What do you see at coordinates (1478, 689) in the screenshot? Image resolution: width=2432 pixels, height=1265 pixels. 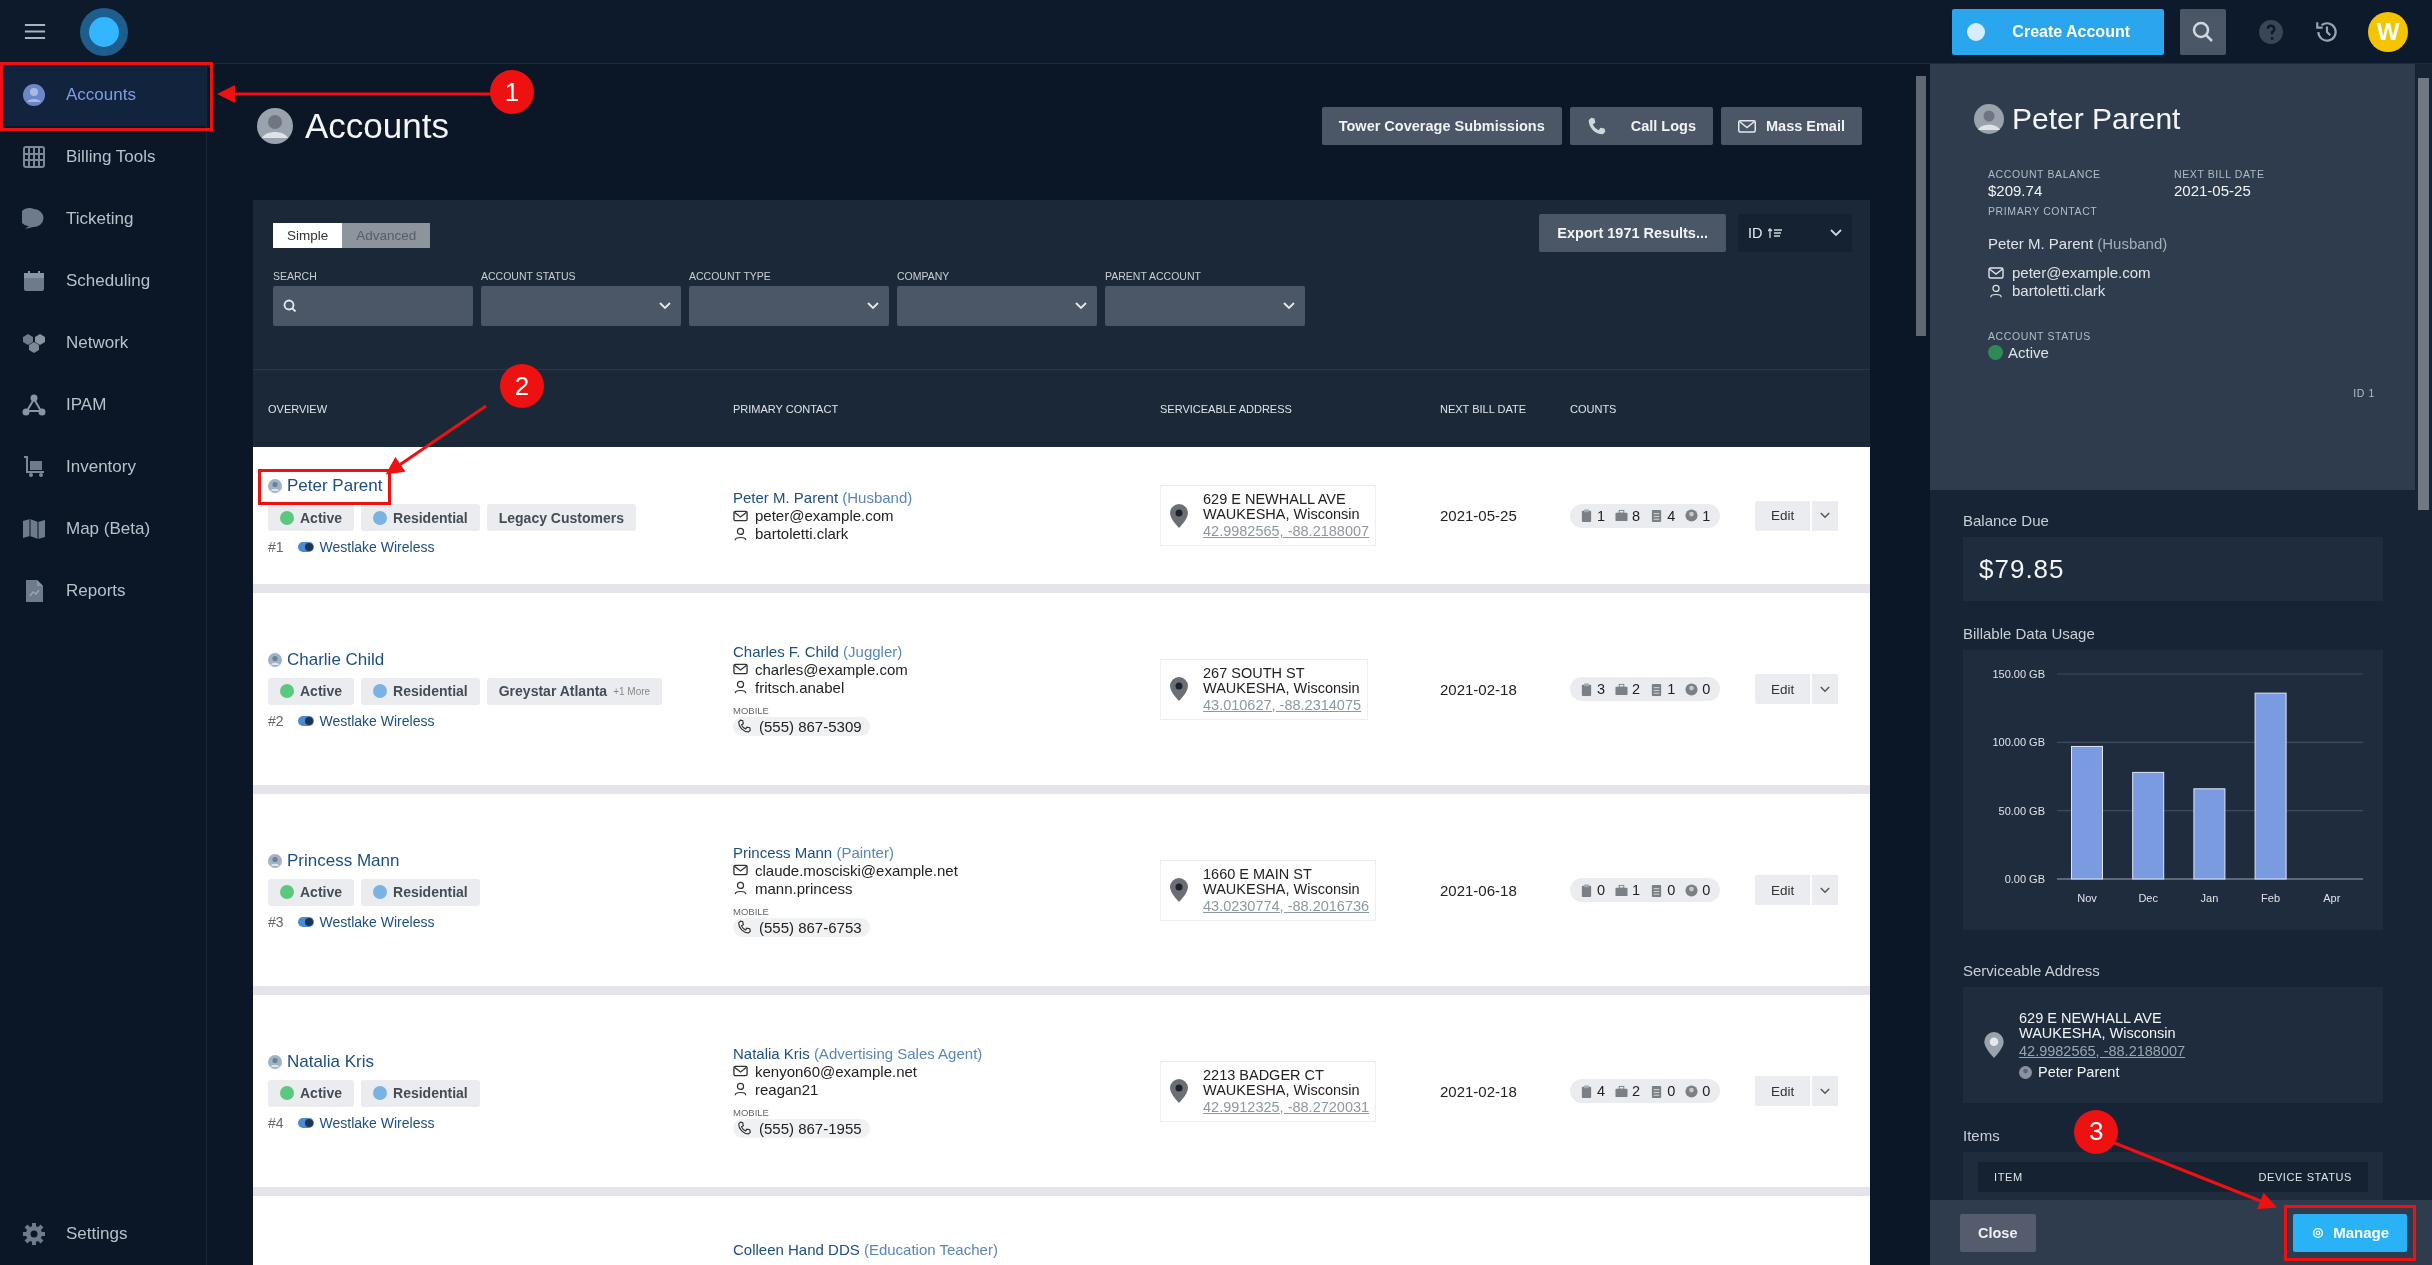 I see `bill-date: 2021-02-18` at bounding box center [1478, 689].